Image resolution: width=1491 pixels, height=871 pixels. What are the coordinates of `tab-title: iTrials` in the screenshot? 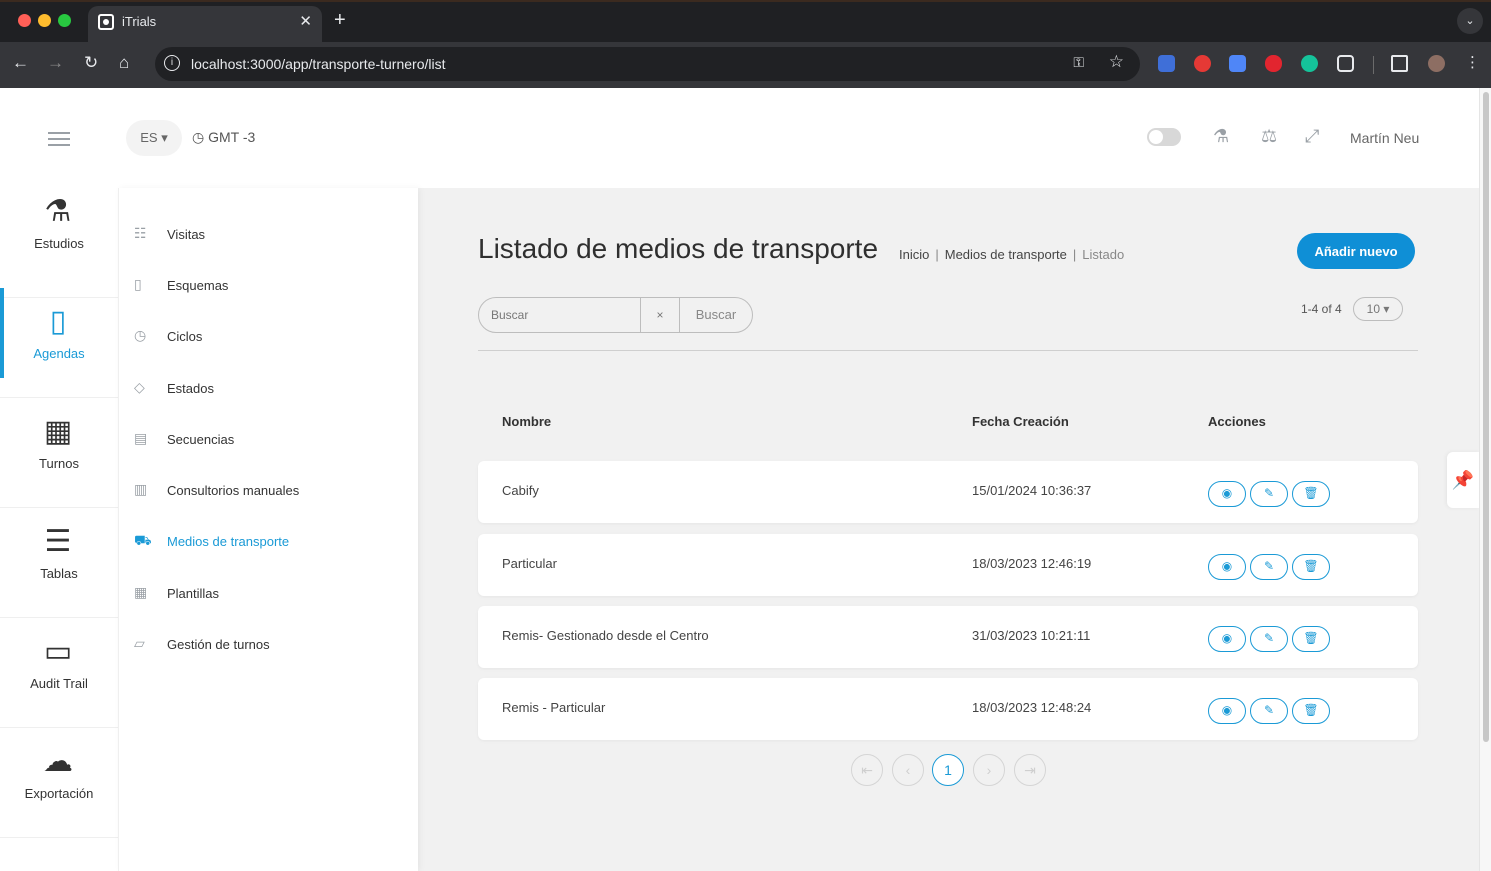 It's located at (139, 21).